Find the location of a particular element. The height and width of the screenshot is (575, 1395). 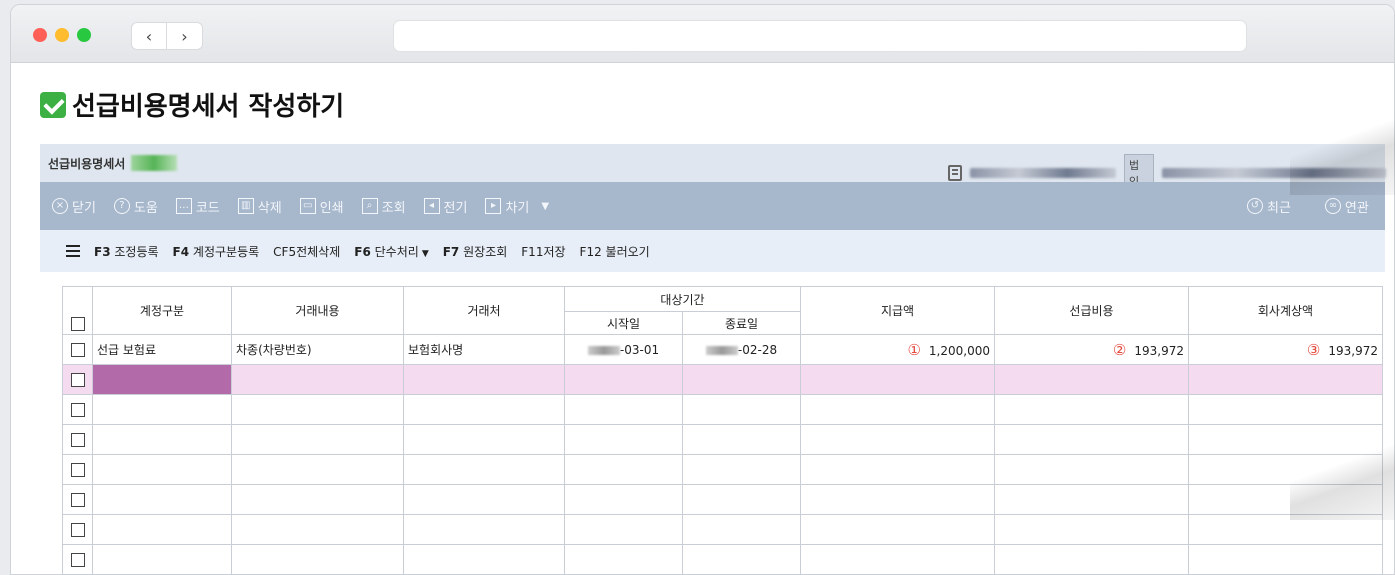

more-dropdown-icon: ▼ is located at coordinates (545, 206).